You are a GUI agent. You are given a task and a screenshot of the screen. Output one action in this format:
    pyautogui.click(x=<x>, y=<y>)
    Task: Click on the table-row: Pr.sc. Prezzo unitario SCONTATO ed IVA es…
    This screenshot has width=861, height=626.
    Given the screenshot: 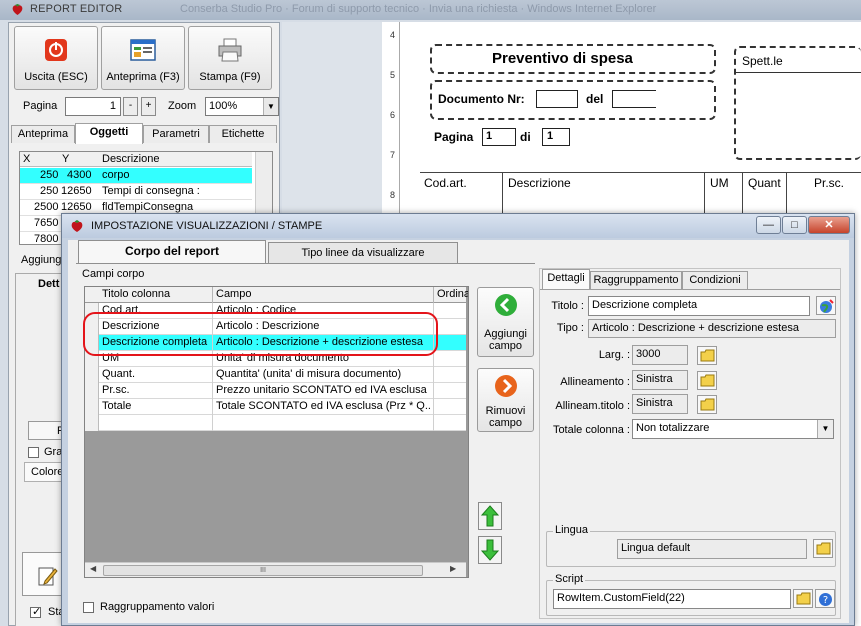 What is the action you would take?
    pyautogui.click(x=275, y=391)
    